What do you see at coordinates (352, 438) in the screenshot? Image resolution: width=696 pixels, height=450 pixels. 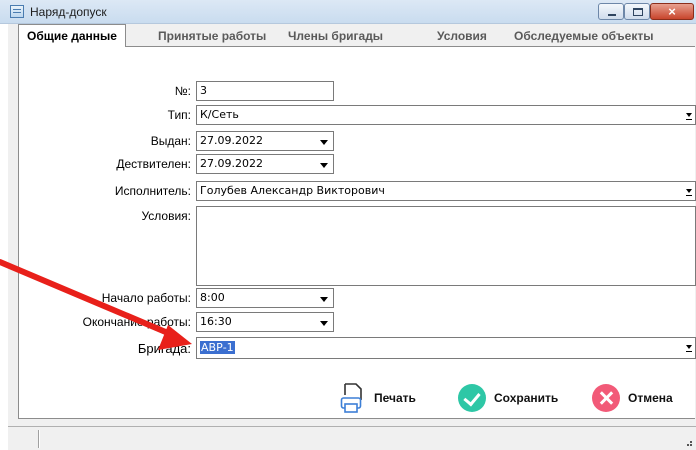 I see `status-bar` at bounding box center [352, 438].